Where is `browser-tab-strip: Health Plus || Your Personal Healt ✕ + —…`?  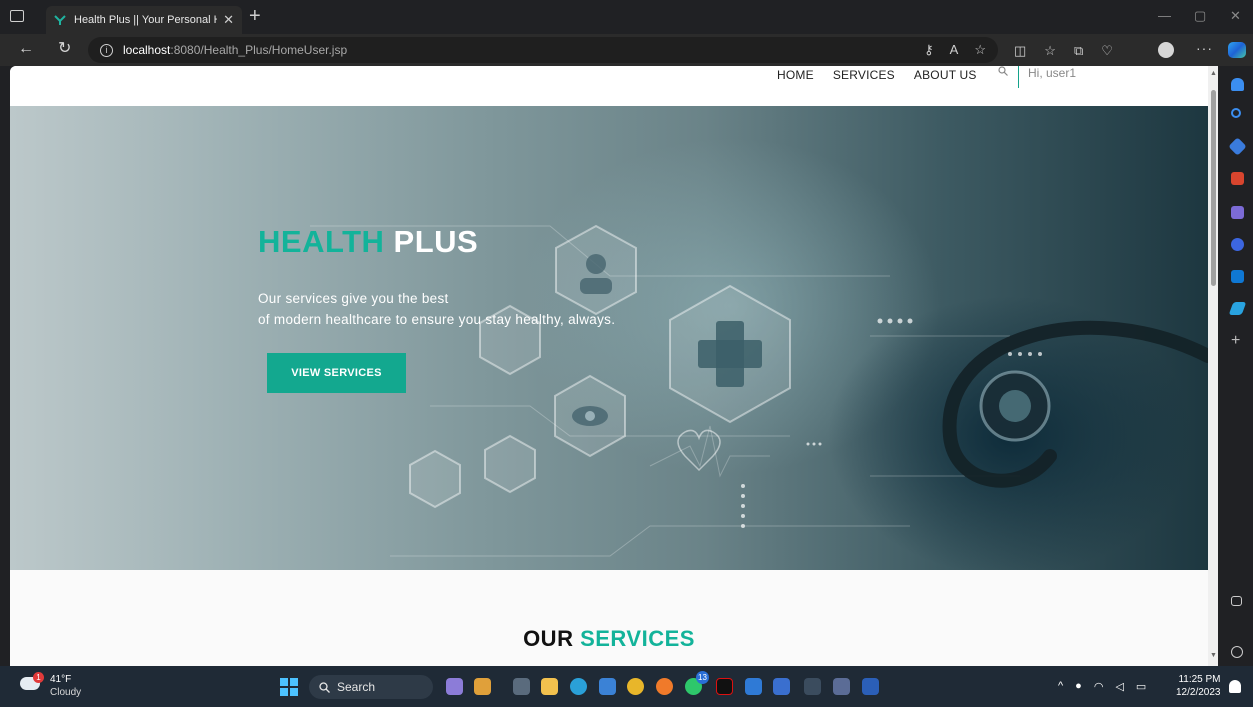
browser-tab-strip: Health Plus || Your Personal Healt ✕ + —… is located at coordinates (626, 17).